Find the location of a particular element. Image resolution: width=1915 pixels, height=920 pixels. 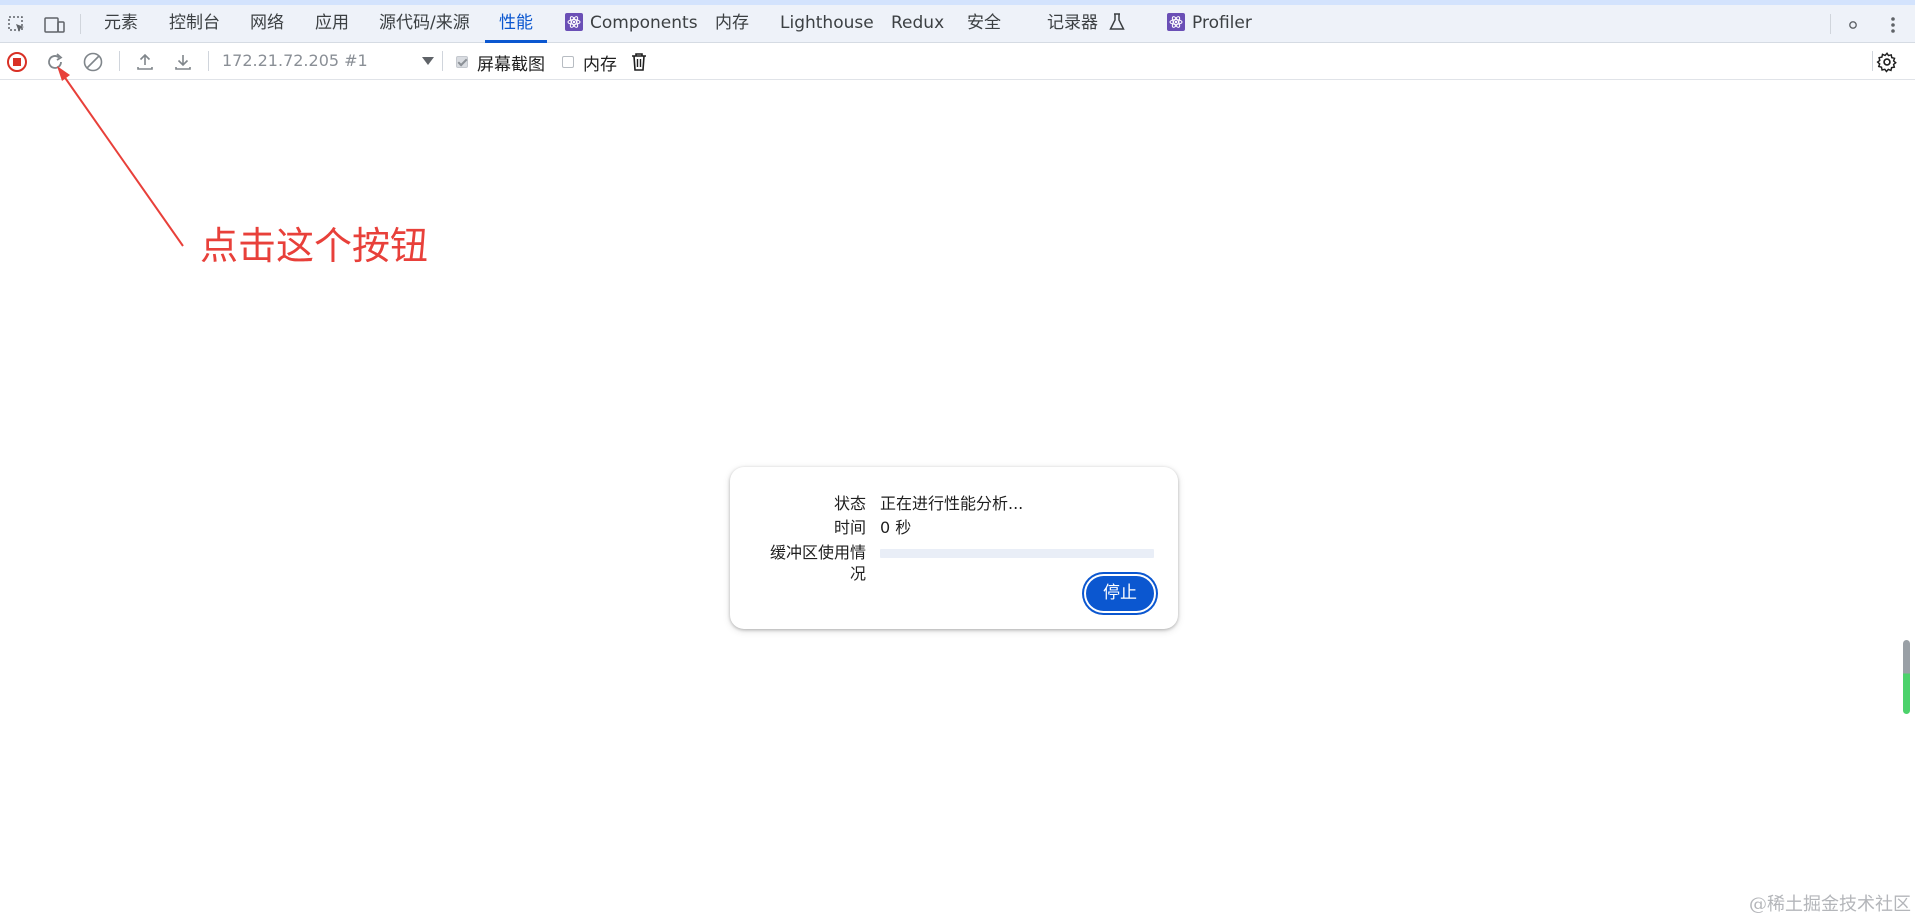

tab-security: 安全 is located at coordinates (984, 23).